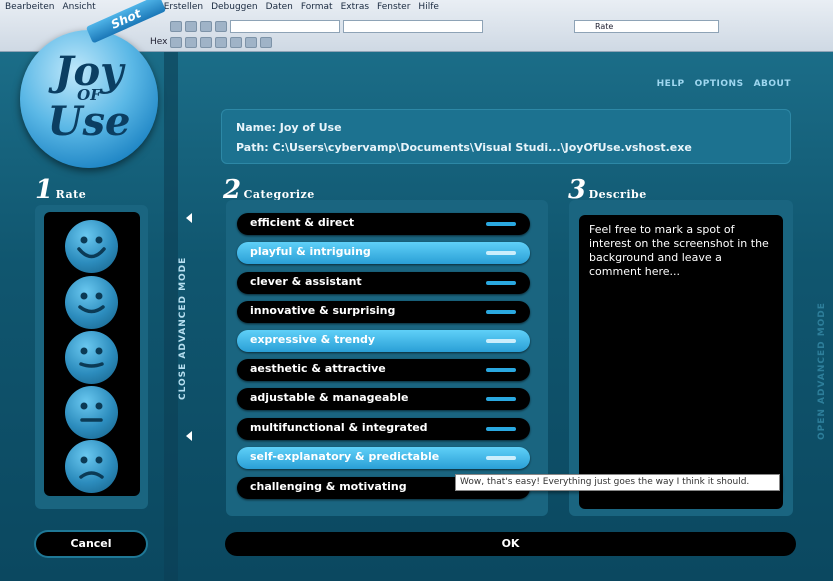 The width and height of the screenshot is (833, 581). What do you see at coordinates (91, 544) in the screenshot?
I see `cancel-button: Cancel` at bounding box center [91, 544].